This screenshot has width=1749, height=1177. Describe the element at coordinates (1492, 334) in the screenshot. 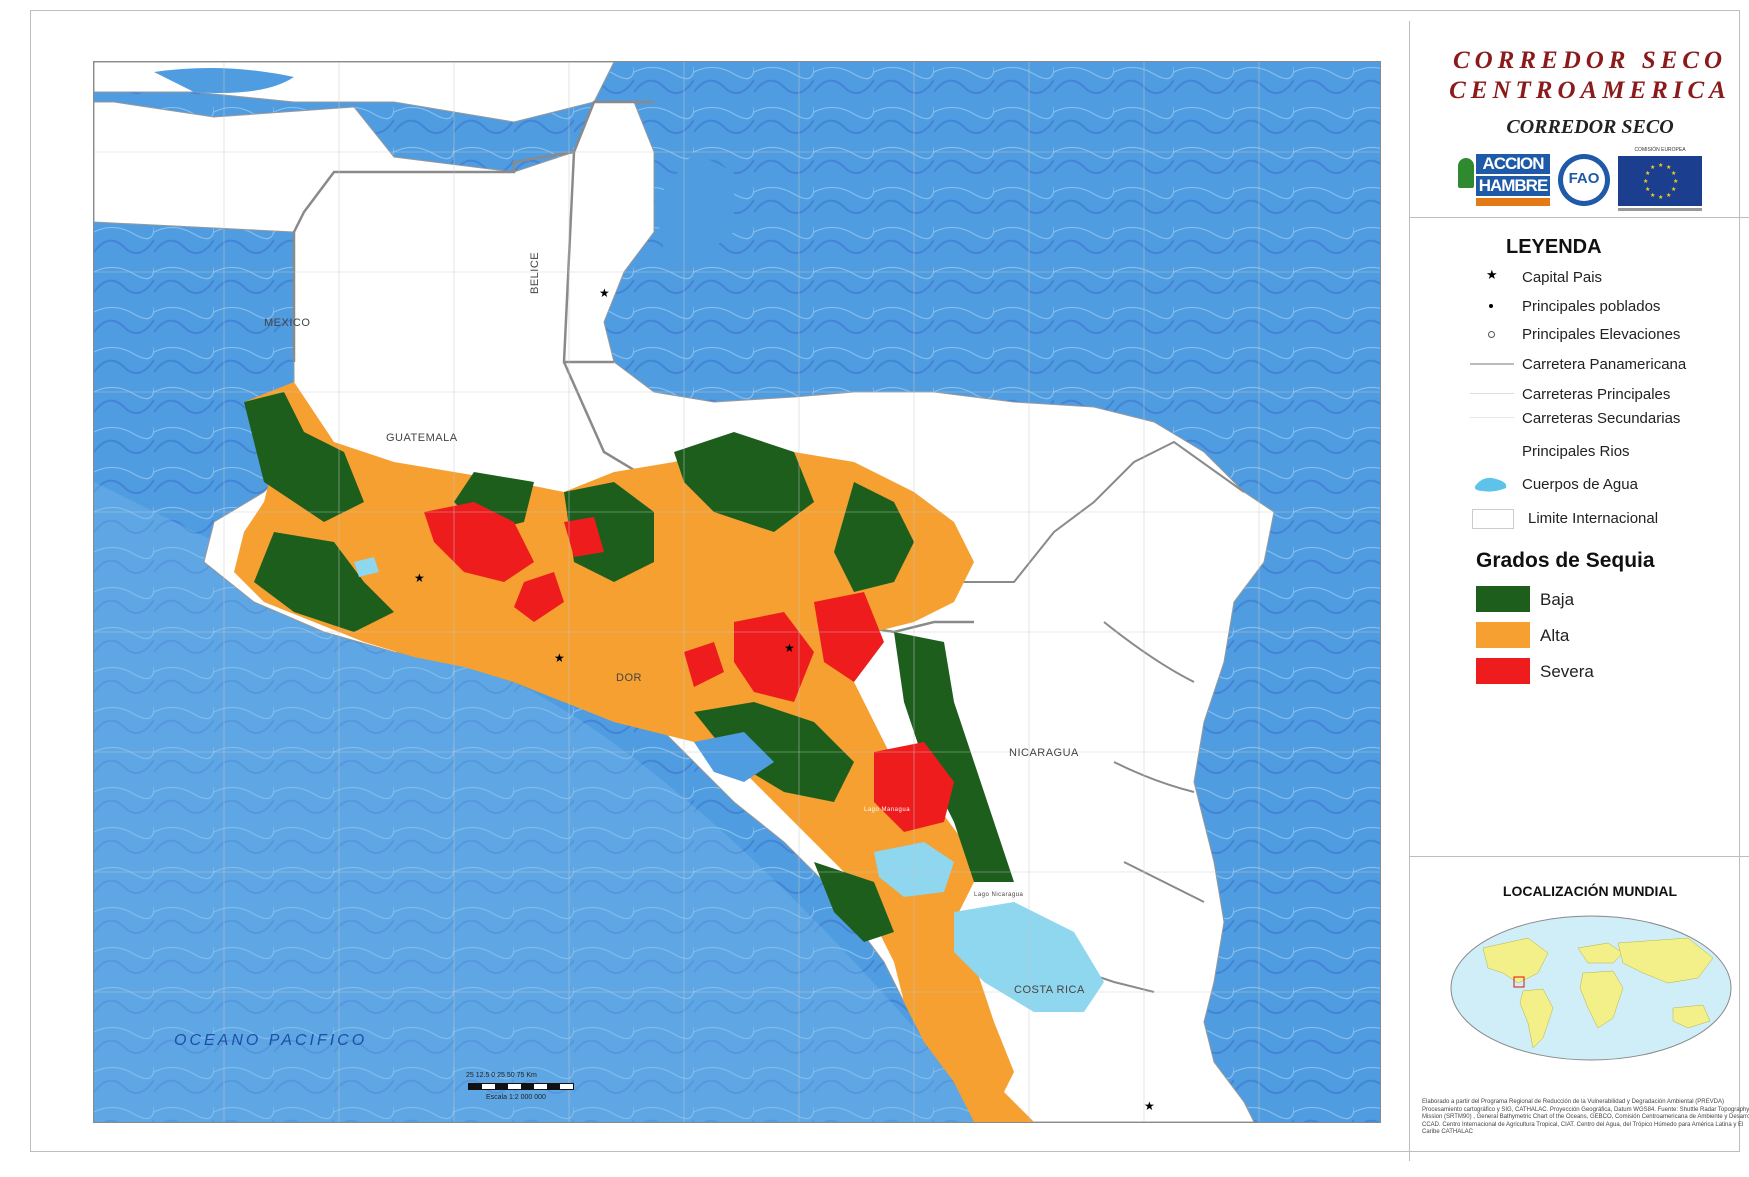

I see `elevation-icon` at that location.